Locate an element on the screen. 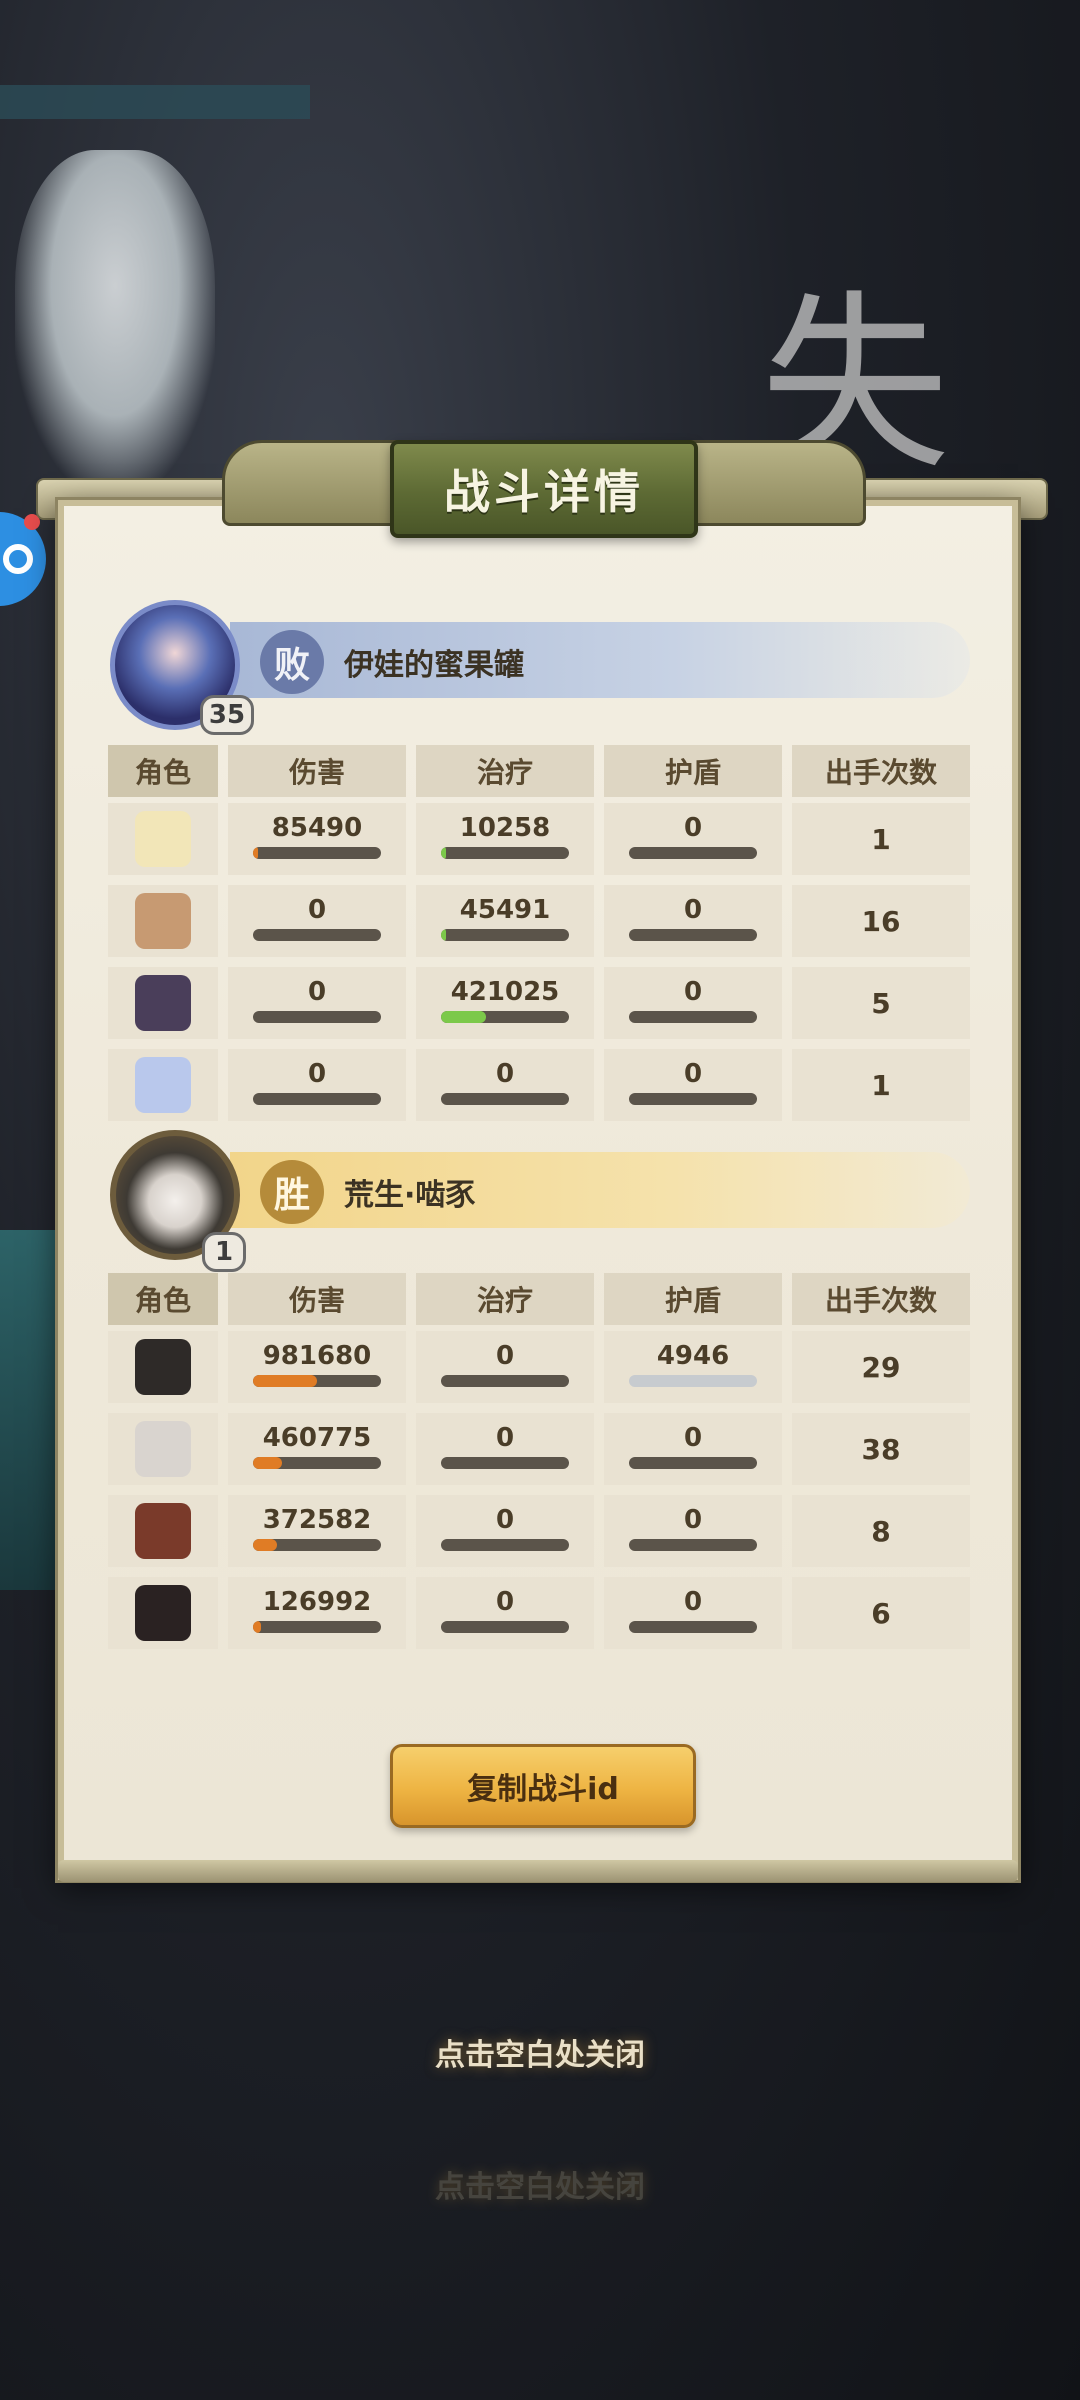 The height and width of the screenshot is (2400, 1080). title-plate: 战斗详情 is located at coordinates (544, 489).